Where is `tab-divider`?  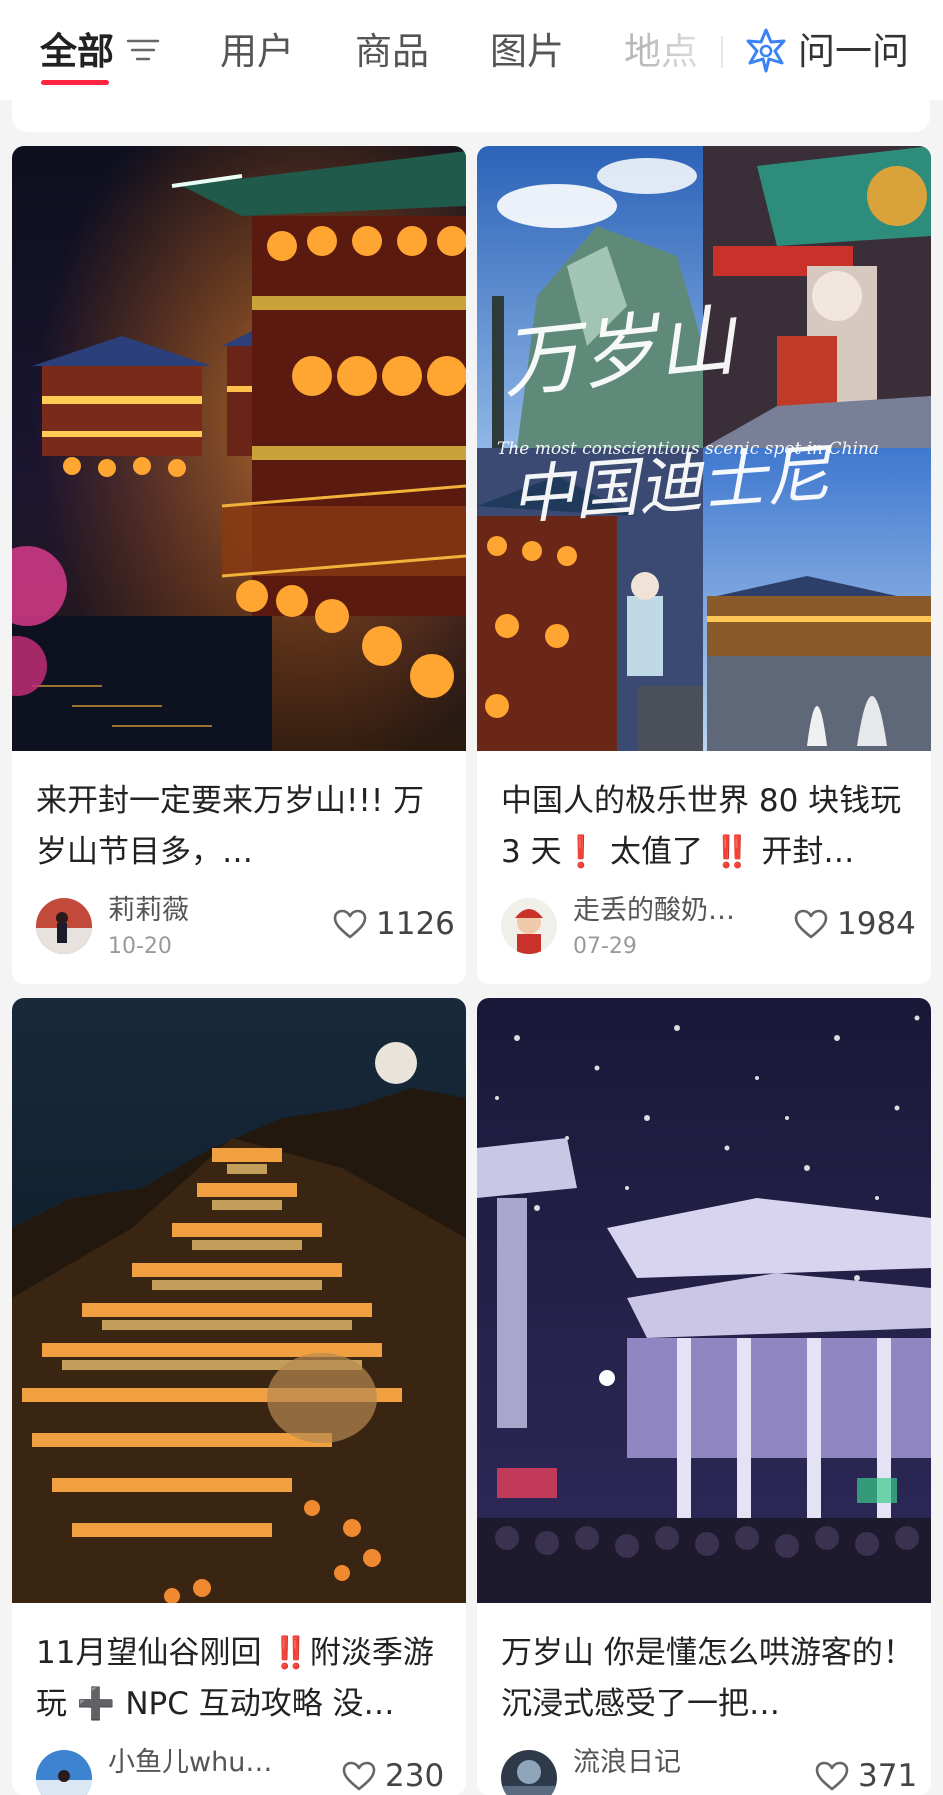
tab-divider is located at coordinates (722, 52).